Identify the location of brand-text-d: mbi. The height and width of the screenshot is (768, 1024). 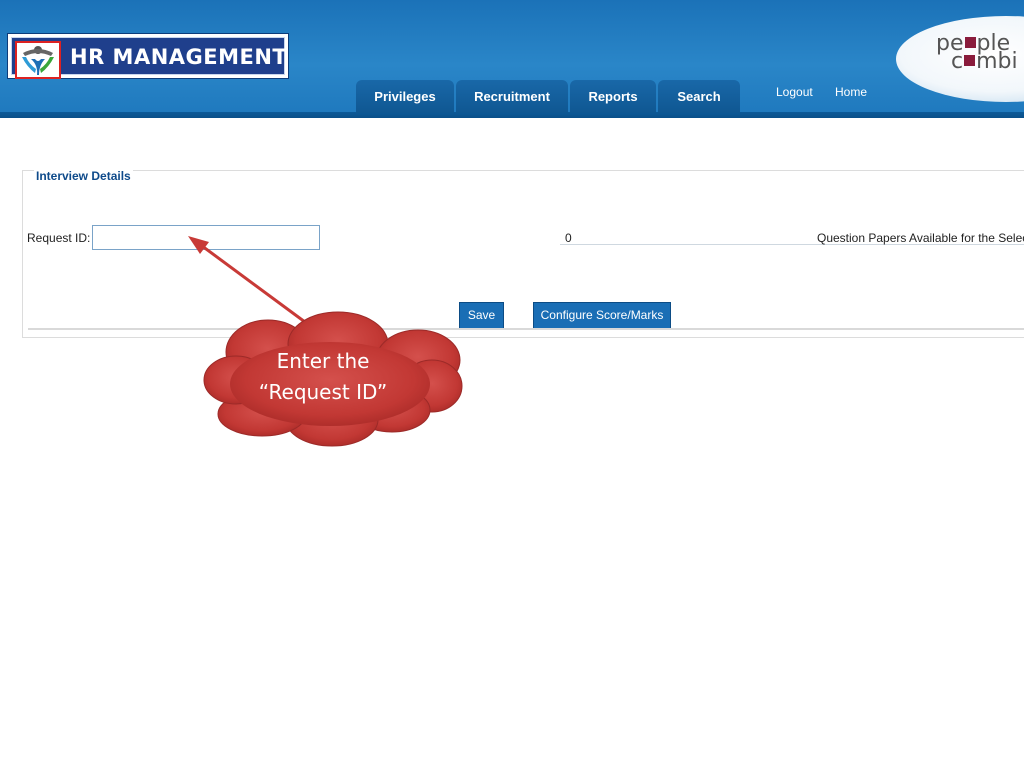
(997, 61).